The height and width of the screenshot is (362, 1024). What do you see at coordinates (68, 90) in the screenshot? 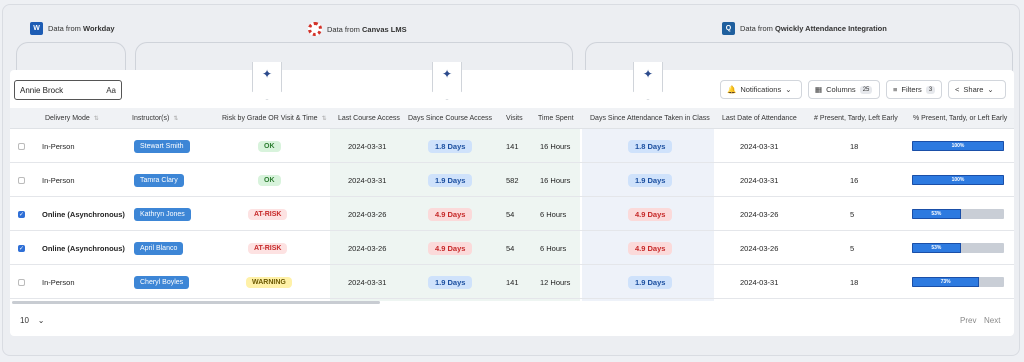
I see `search-input: Annie Brock Aa` at bounding box center [68, 90].